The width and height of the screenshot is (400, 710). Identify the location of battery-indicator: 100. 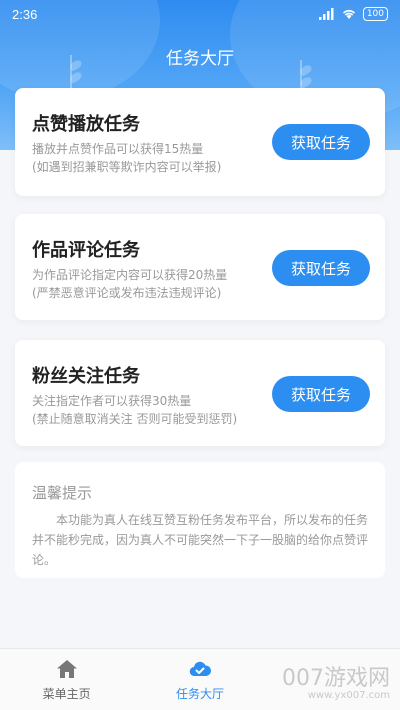
(375, 14).